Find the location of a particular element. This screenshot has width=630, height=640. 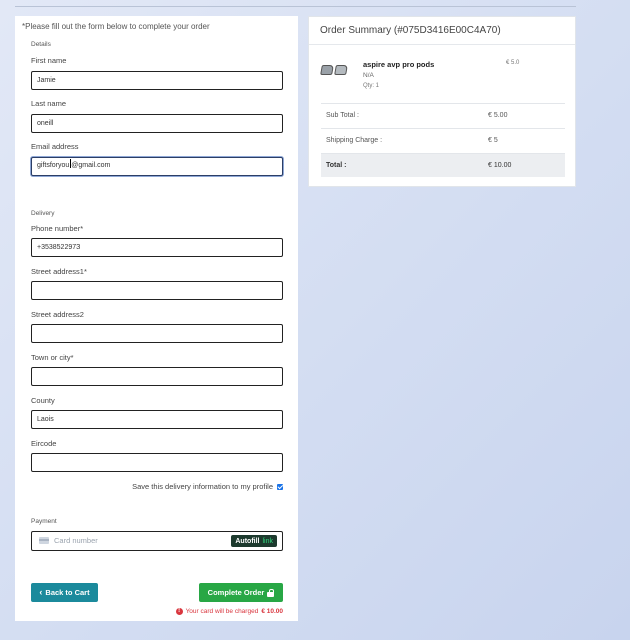

autofill-link-button: Autofill link is located at coordinates (254, 541).